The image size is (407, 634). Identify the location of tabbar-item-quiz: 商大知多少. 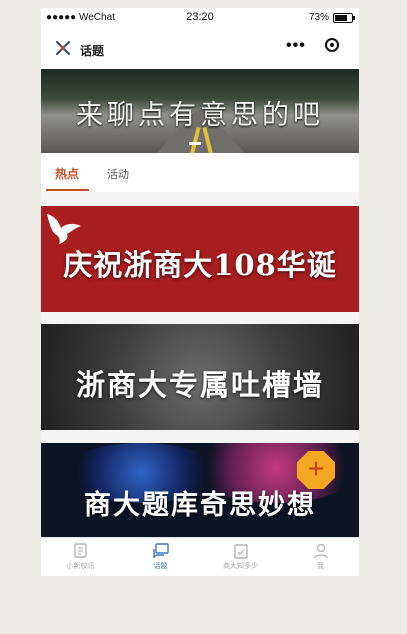
(240, 557).